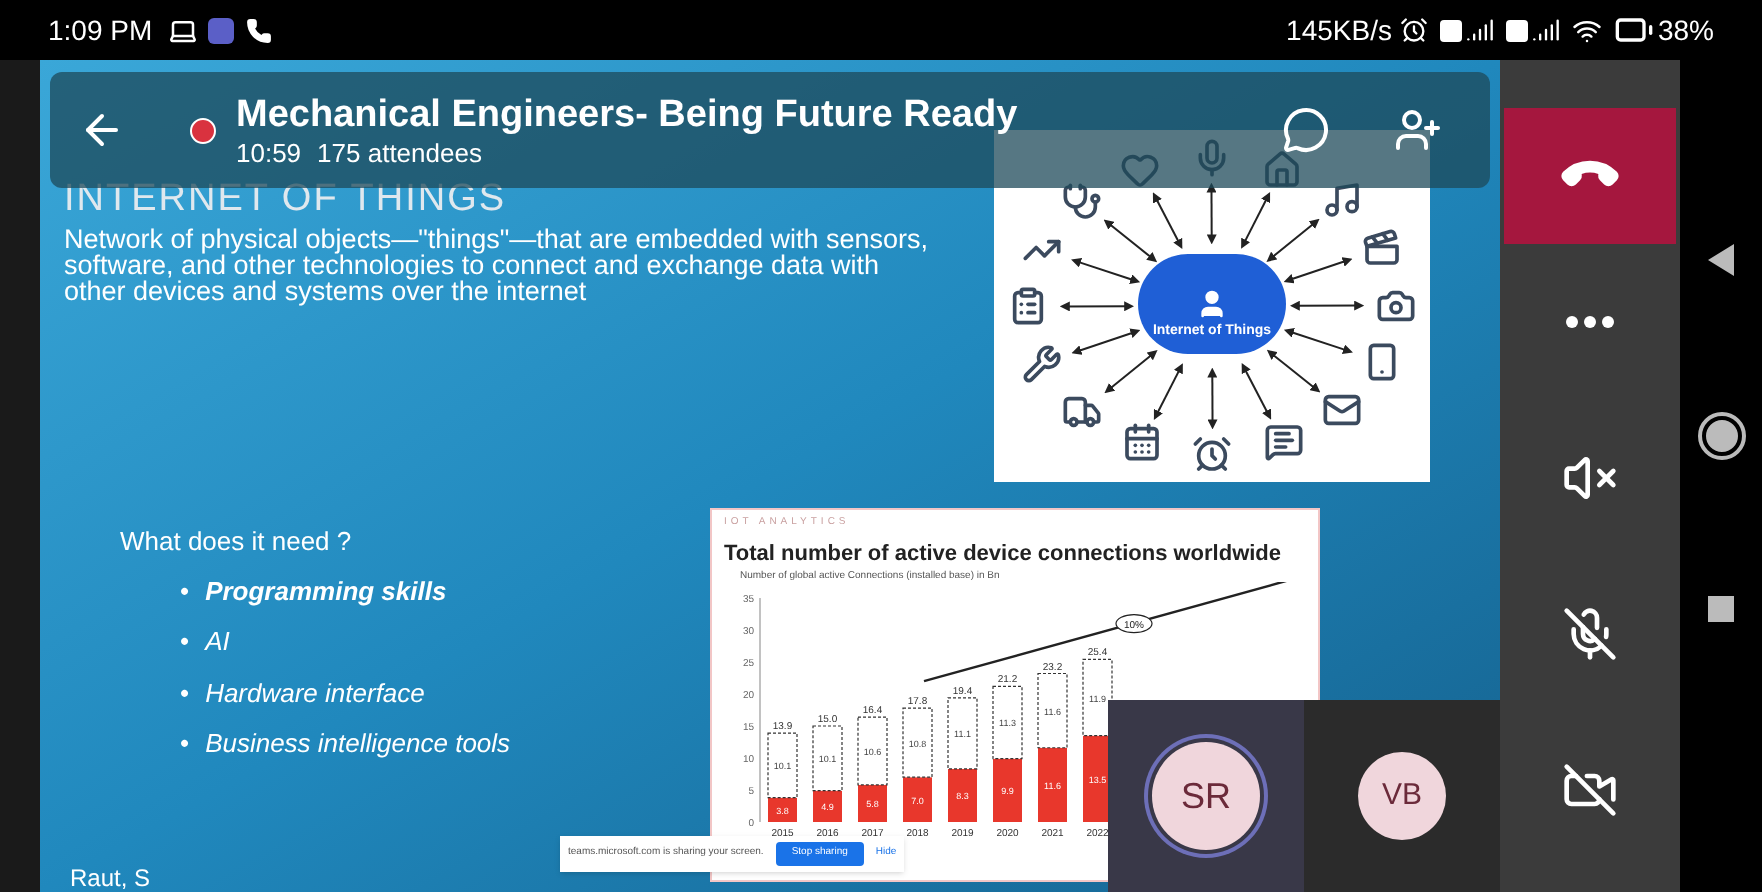  Describe the element at coordinates (1586, 30) in the screenshot. I see `wifi-icon` at that location.